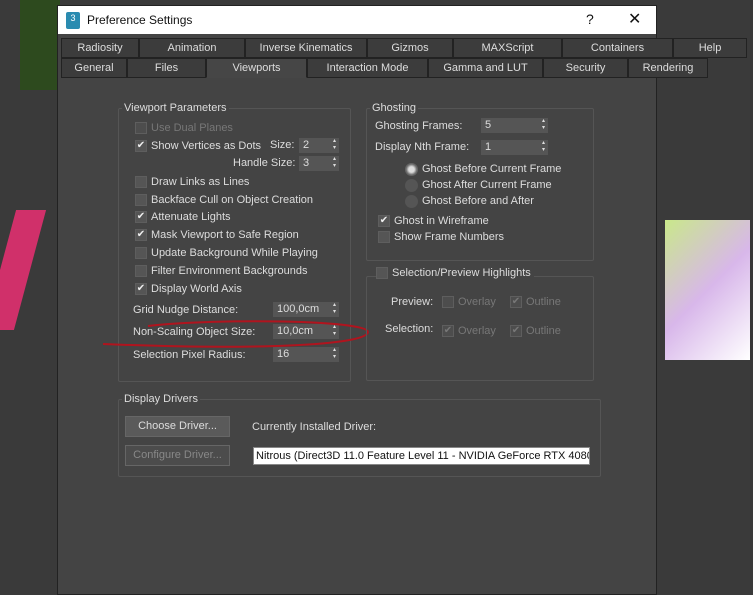 Image resolution: width=753 pixels, height=595 pixels. I want to click on label: Show Frame Numbers, so click(449, 237).